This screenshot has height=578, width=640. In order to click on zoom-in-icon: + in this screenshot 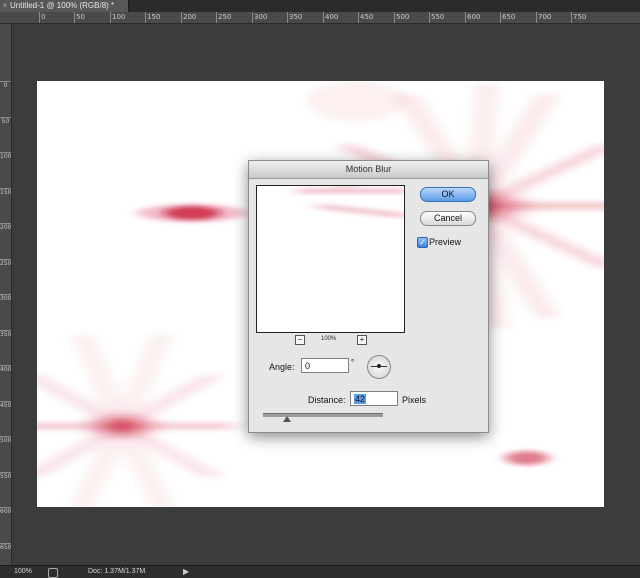, I will do `click(362, 340)`.